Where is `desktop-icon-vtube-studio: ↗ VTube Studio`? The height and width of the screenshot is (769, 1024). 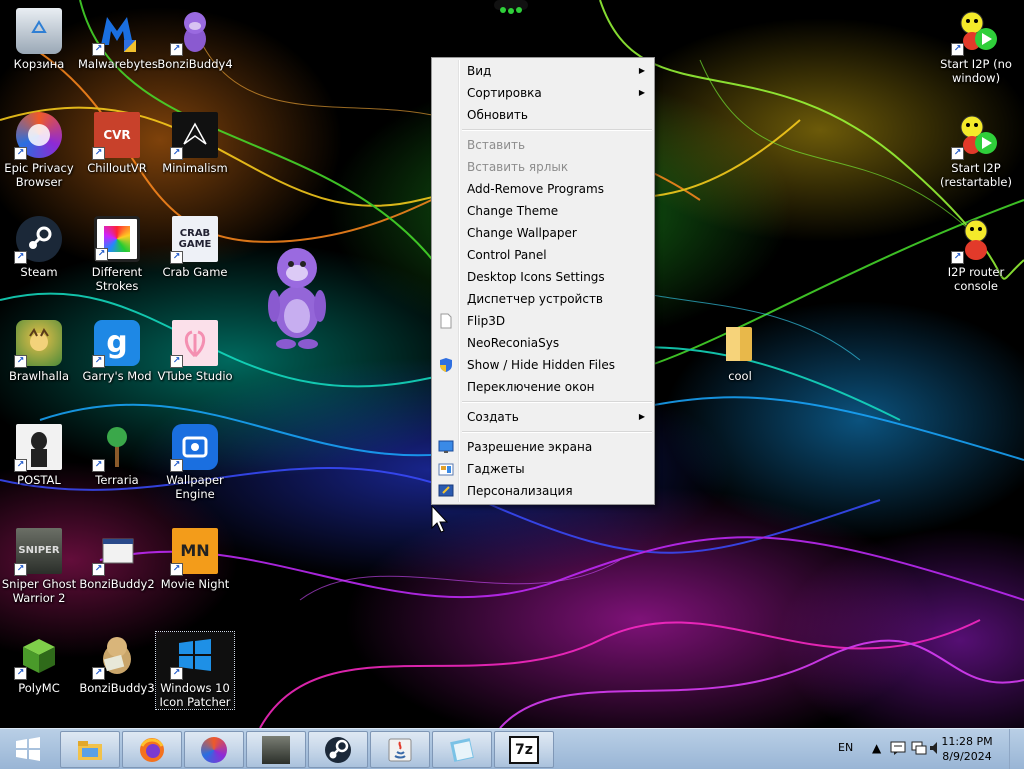
desktop-icon-vtube-studio: ↗ VTube Studio is located at coordinates (195, 351).